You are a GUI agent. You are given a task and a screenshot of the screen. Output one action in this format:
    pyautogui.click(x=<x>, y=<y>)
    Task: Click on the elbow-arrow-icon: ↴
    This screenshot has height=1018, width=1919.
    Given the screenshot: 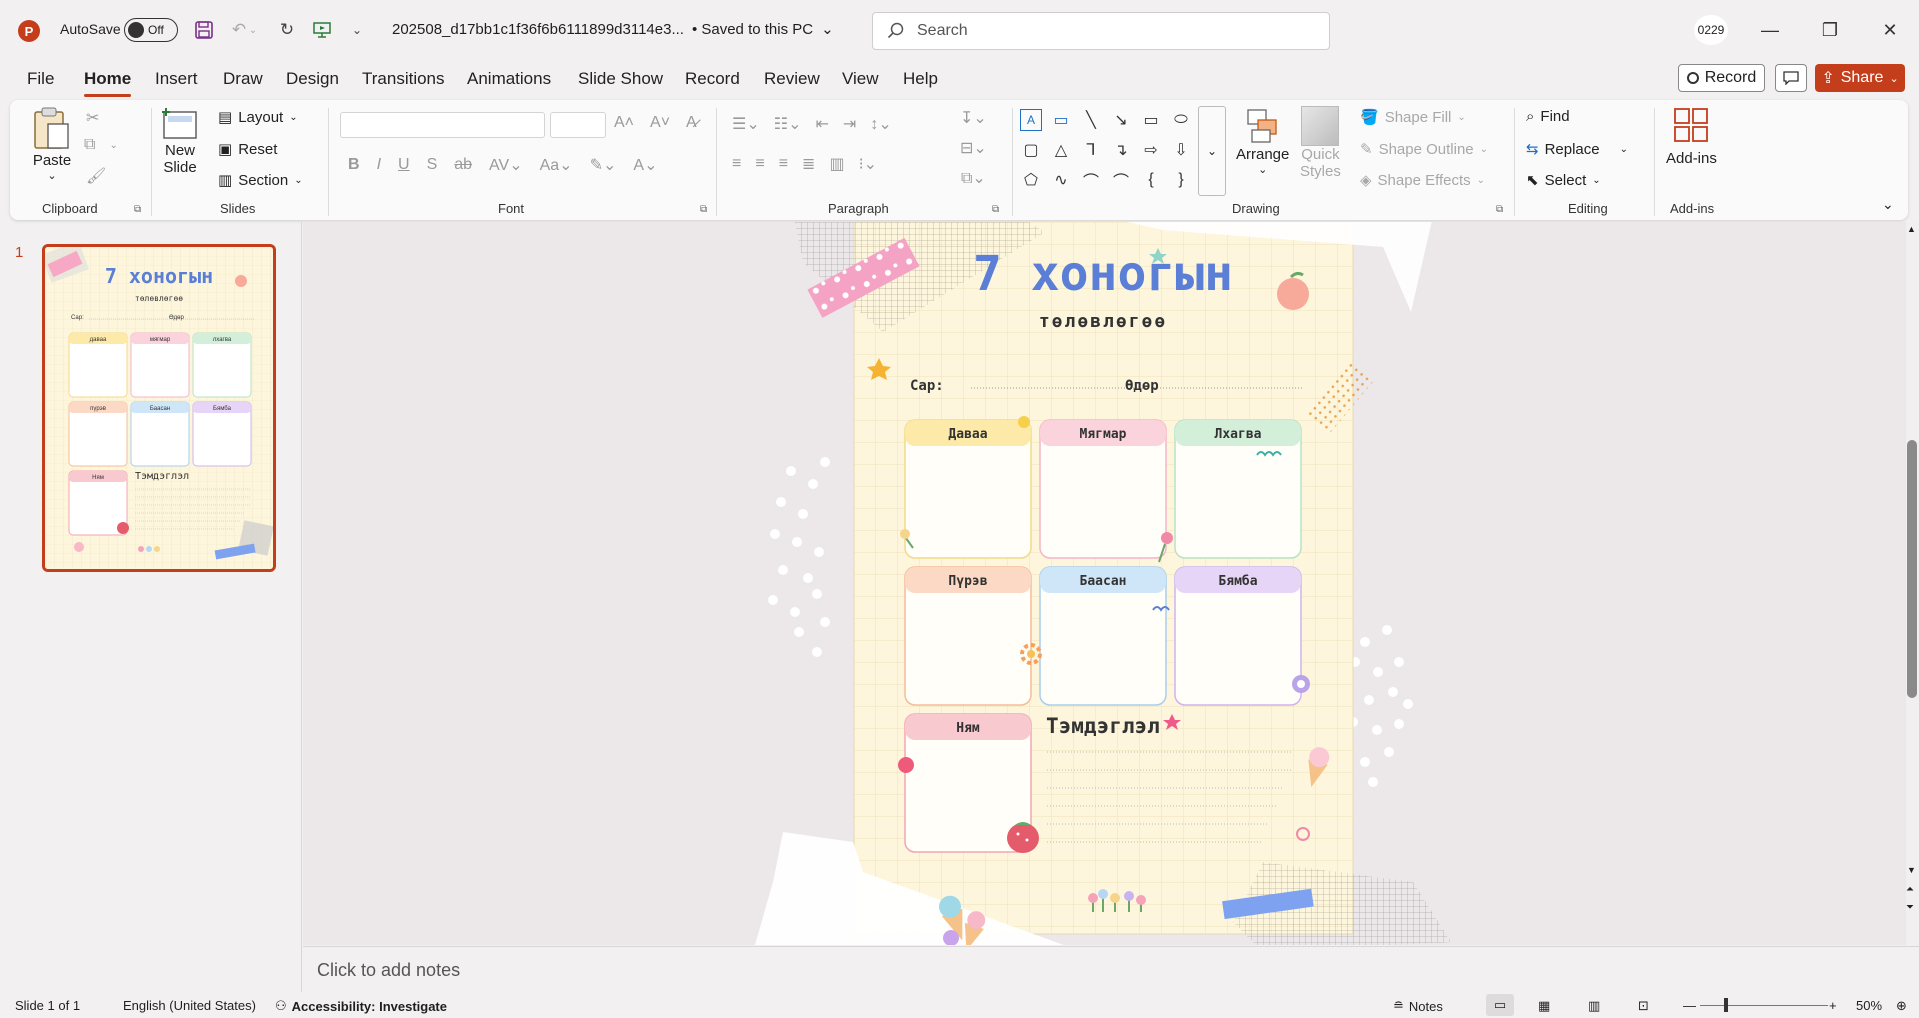 What is the action you would take?
    pyautogui.click(x=1121, y=150)
    